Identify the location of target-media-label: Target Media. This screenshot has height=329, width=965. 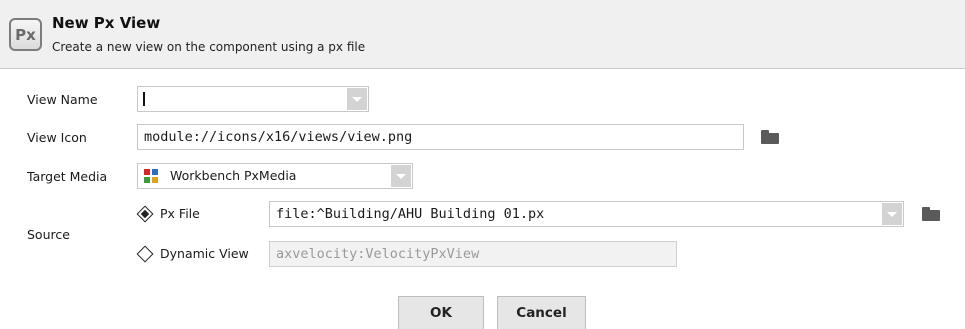
(67, 176).